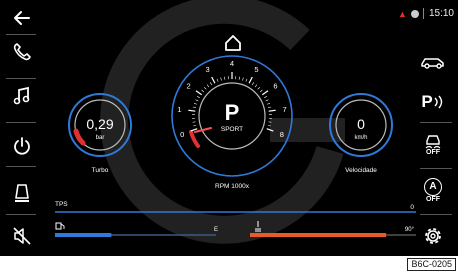 Image resolution: width=458 pixels, height=271 pixels. What do you see at coordinates (232, 112) in the screenshot?
I see `gear-indicator: P` at bounding box center [232, 112].